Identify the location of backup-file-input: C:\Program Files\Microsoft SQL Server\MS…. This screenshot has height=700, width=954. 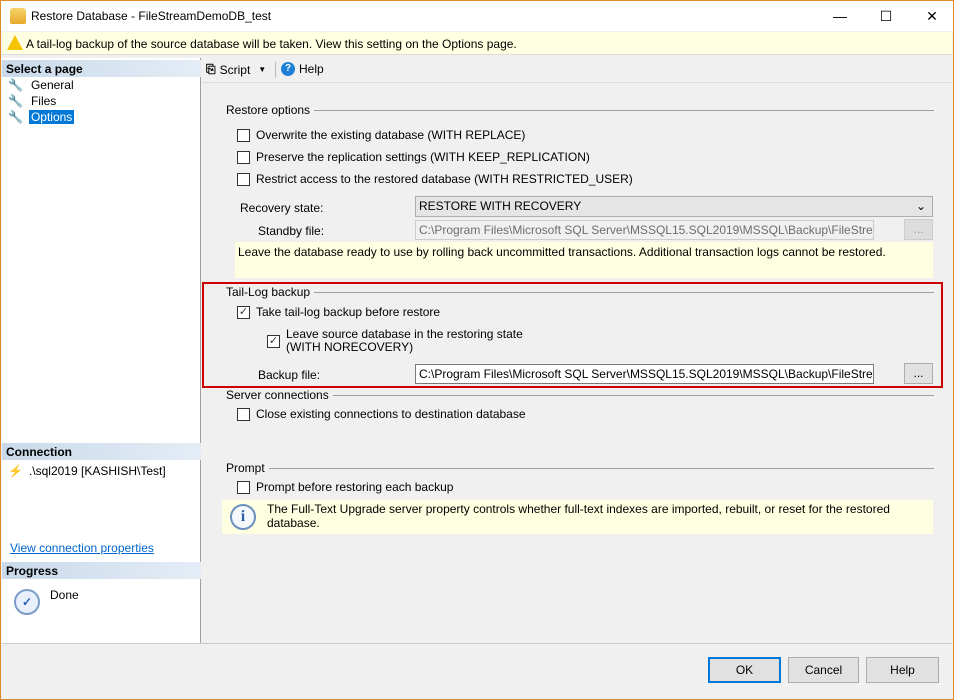
(644, 374).